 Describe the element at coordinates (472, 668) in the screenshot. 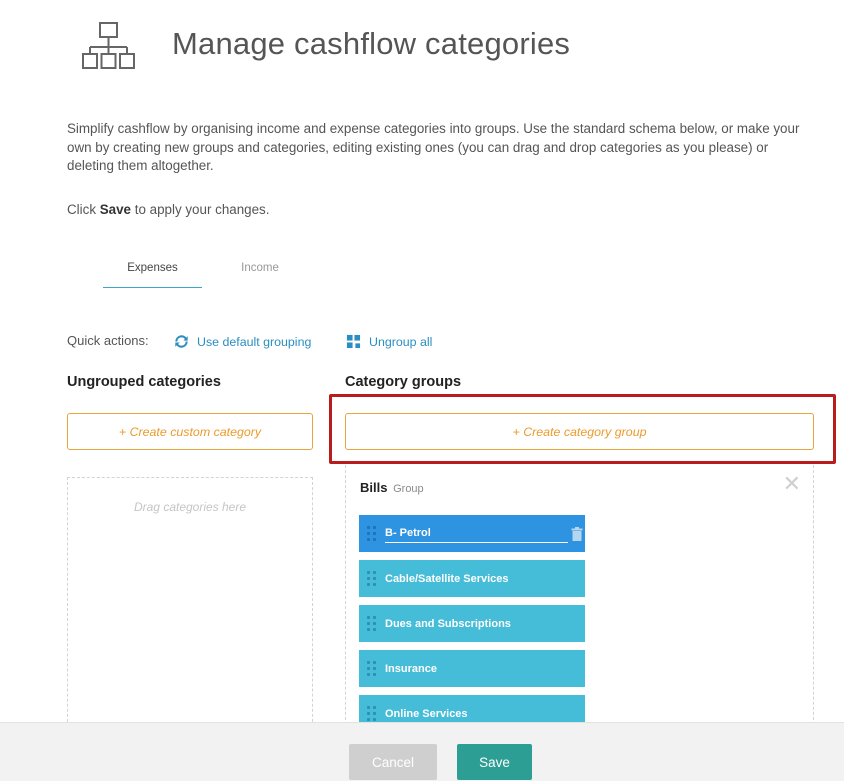

I see `category-item: Insurance` at that location.